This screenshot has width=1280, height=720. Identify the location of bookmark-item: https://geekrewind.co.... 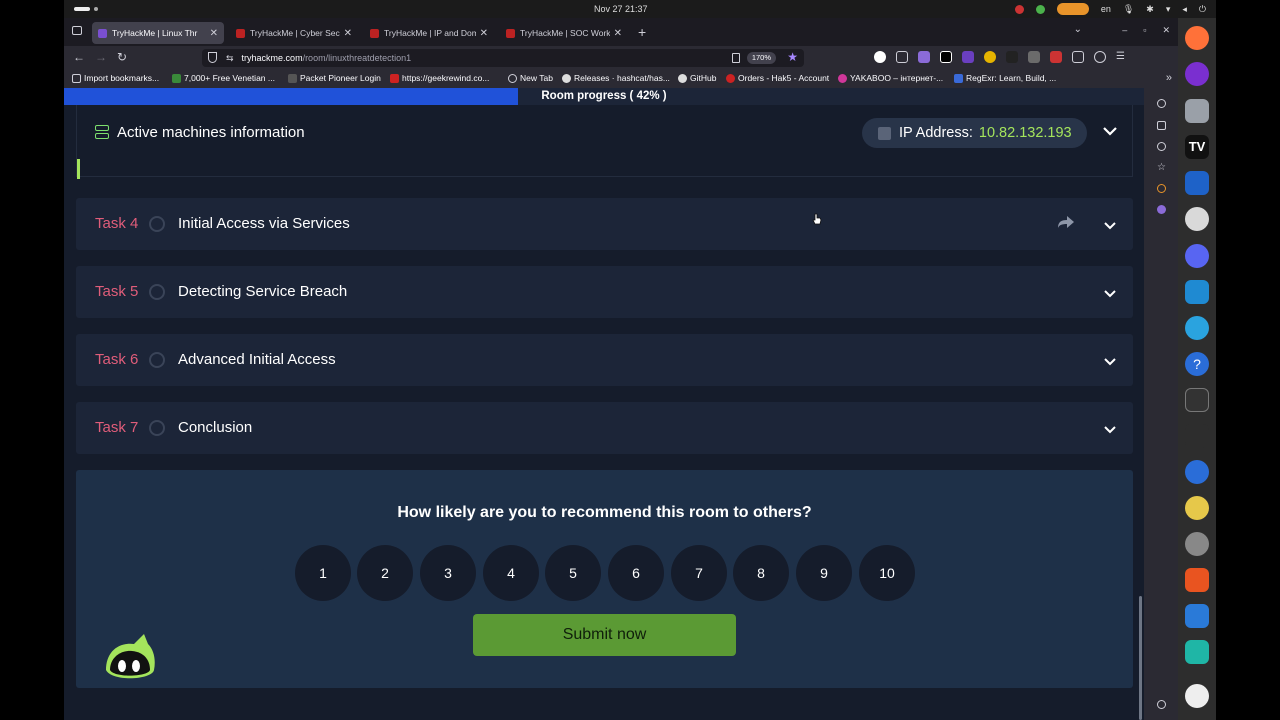
(439, 78).